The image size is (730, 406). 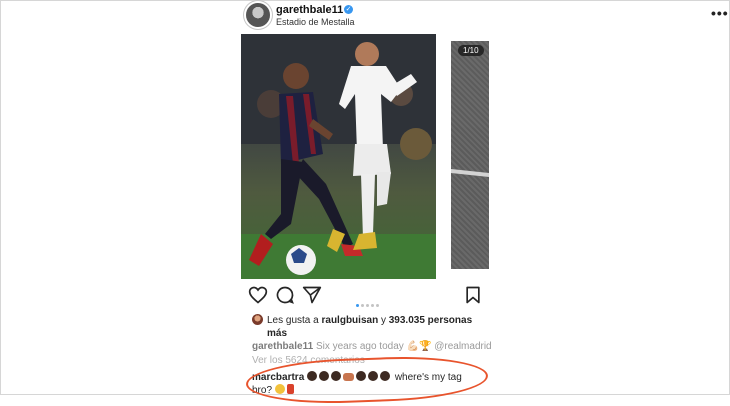 What do you see at coordinates (348, 9) in the screenshot?
I see `verified-check-icon: ✓` at bounding box center [348, 9].